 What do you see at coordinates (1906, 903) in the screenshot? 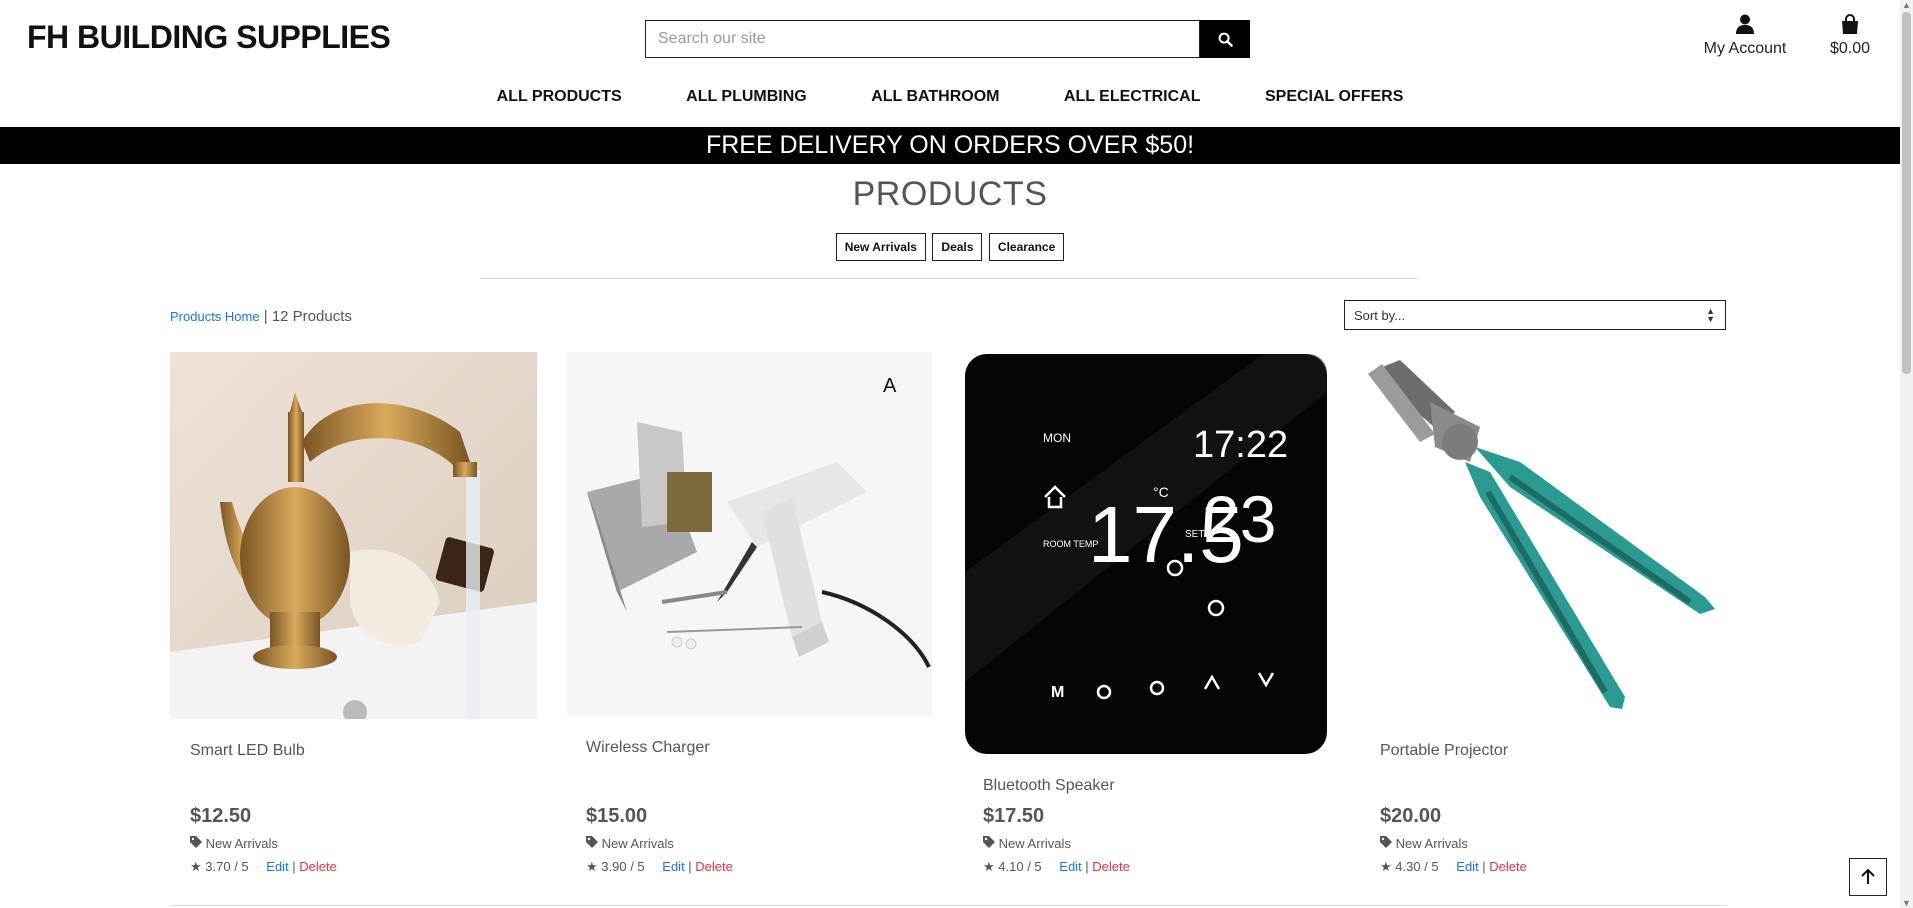
I see `scroll-down-icon: ▼` at bounding box center [1906, 903].